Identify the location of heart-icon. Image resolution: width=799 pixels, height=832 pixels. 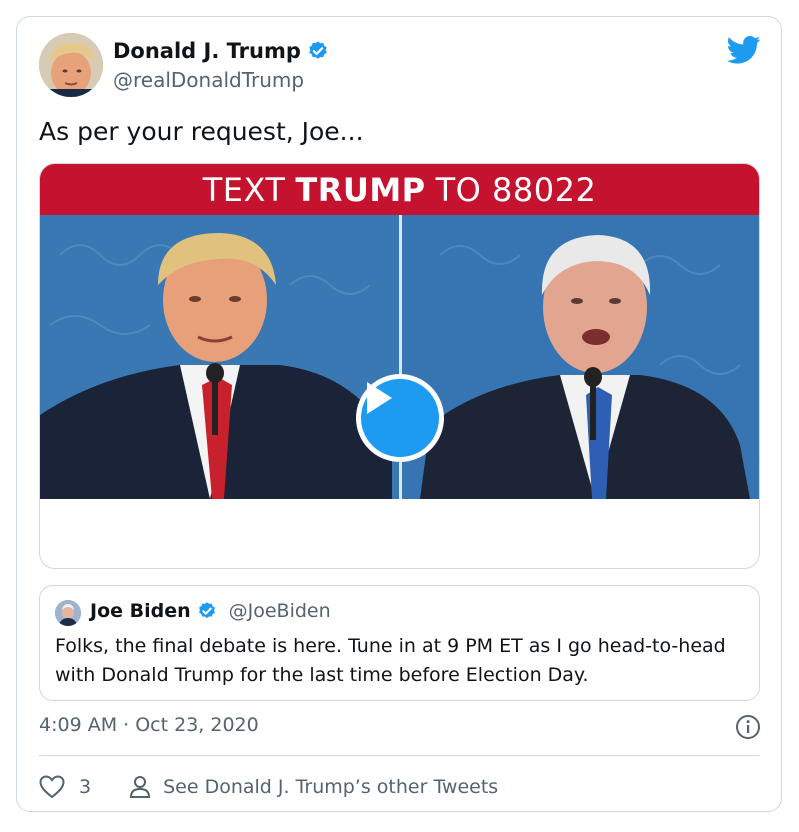
(52, 787).